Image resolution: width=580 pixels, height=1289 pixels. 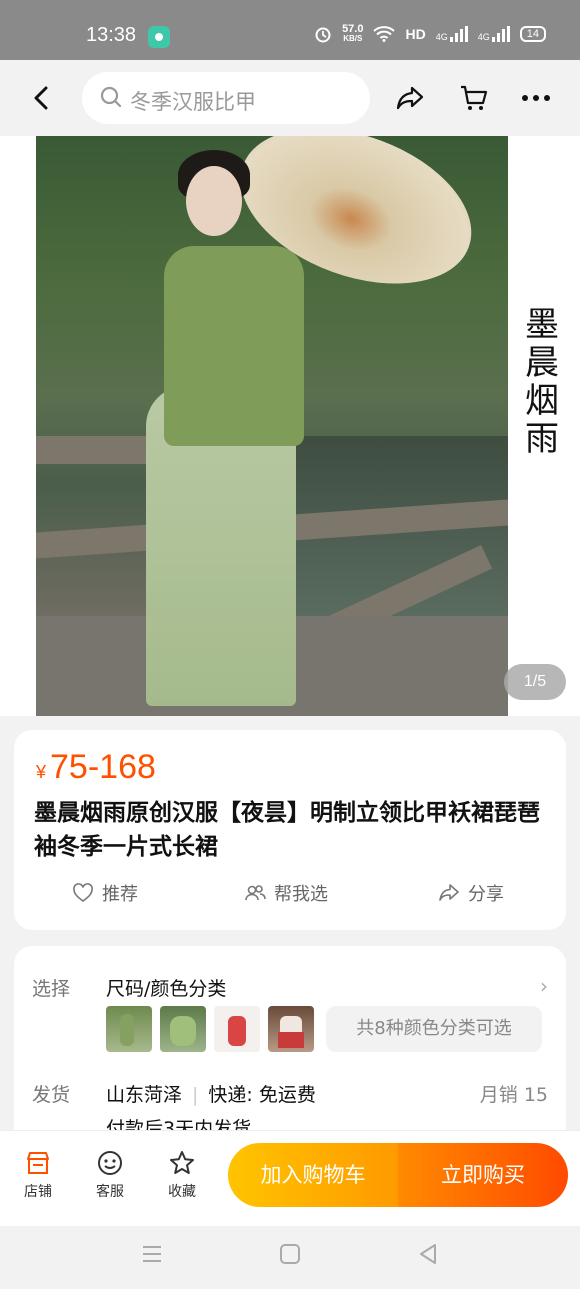 What do you see at coordinates (290, 30) in the screenshot?
I see `status-bar: 13:38 57.0 KB/S HD 4G 4G 14` at bounding box center [290, 30].